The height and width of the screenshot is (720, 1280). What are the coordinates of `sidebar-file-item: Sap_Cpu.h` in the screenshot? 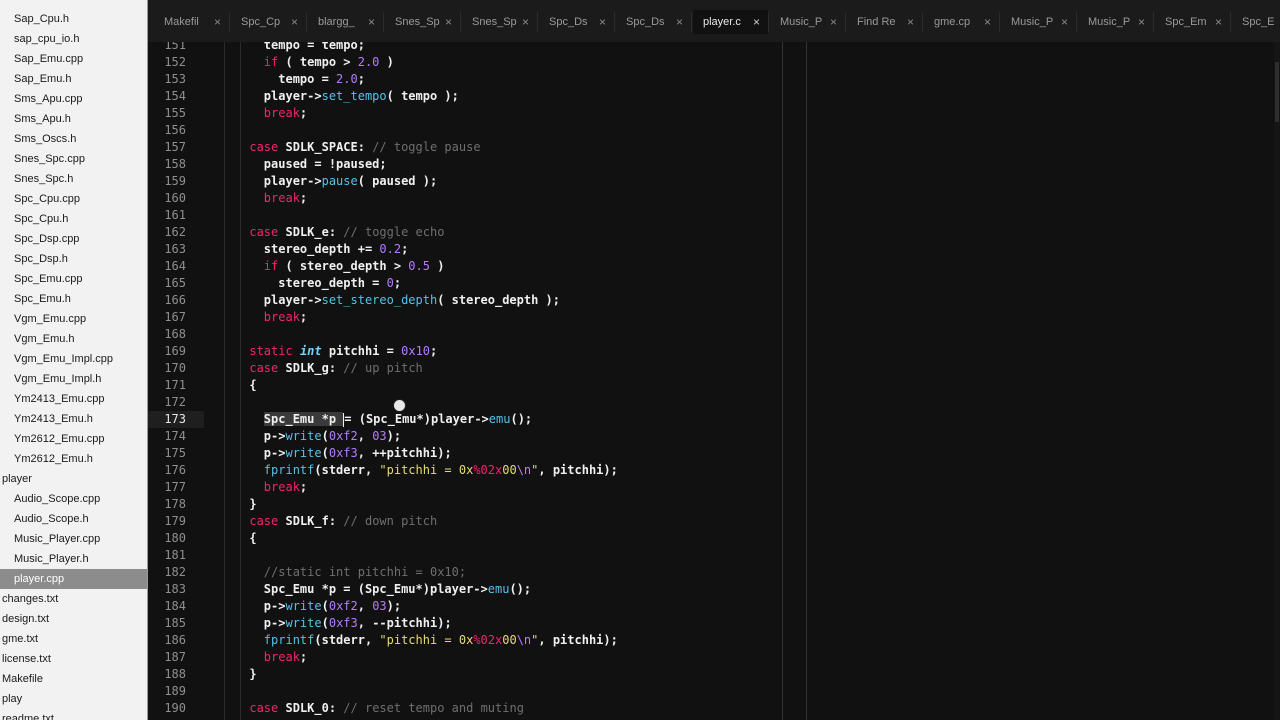 It's located at (73, 19).